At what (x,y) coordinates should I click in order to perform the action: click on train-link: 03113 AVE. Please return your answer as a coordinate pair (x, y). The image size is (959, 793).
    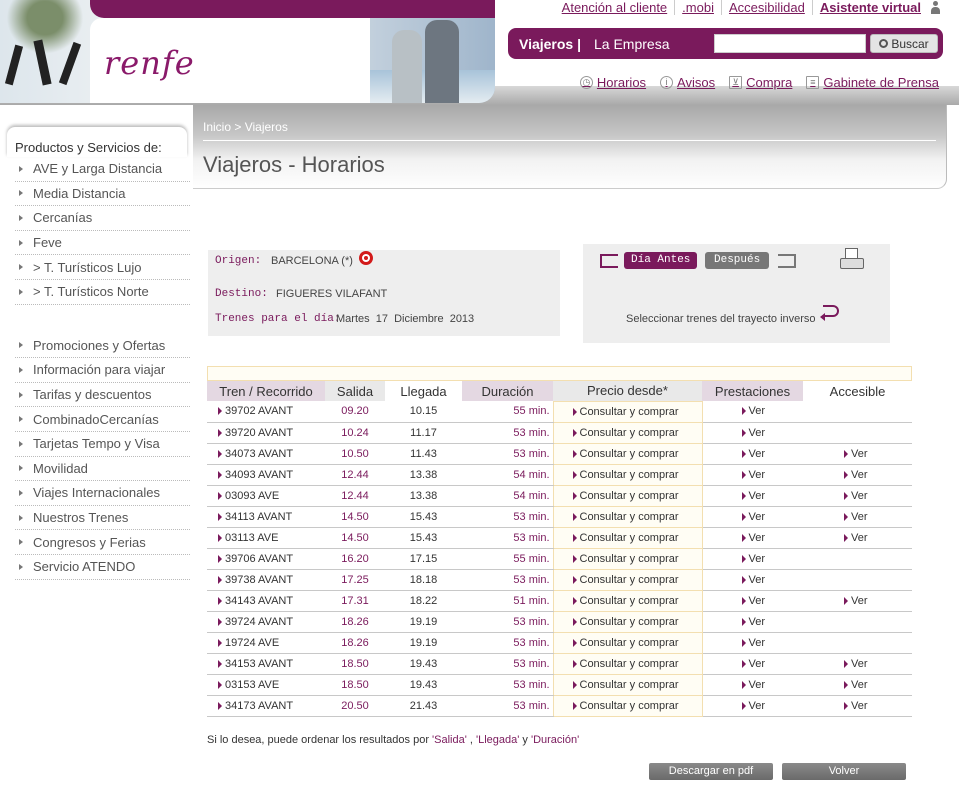
    Looking at the image, I should click on (266, 538).